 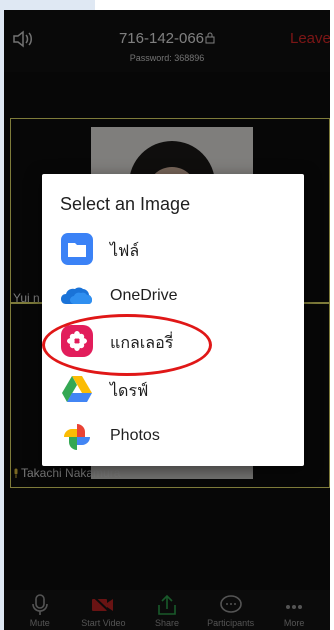 What do you see at coordinates (129, 391) in the screenshot?
I see `option-label: ไดรฟ์` at bounding box center [129, 391].